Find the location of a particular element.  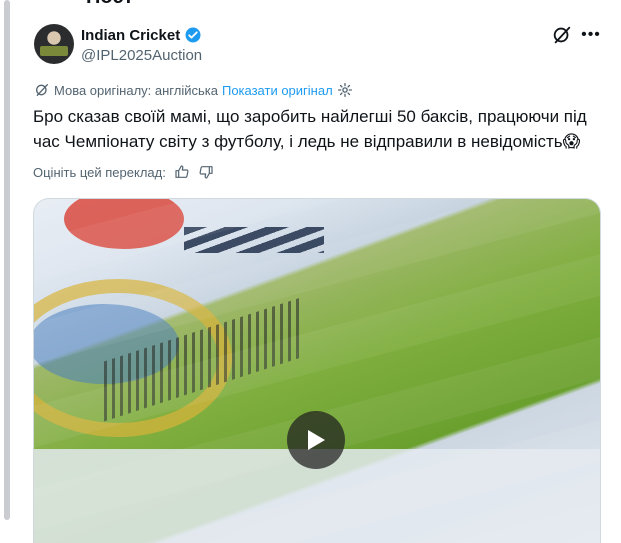

avatar is located at coordinates (54, 44).